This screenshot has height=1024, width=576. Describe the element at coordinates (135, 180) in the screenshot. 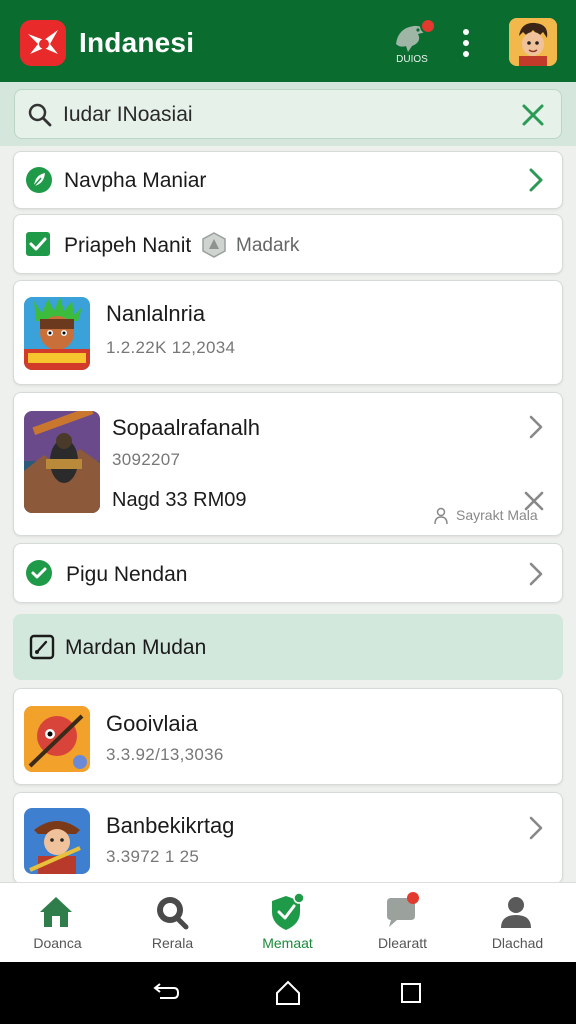

I see `list-item-title: Navpha Maniar` at that location.